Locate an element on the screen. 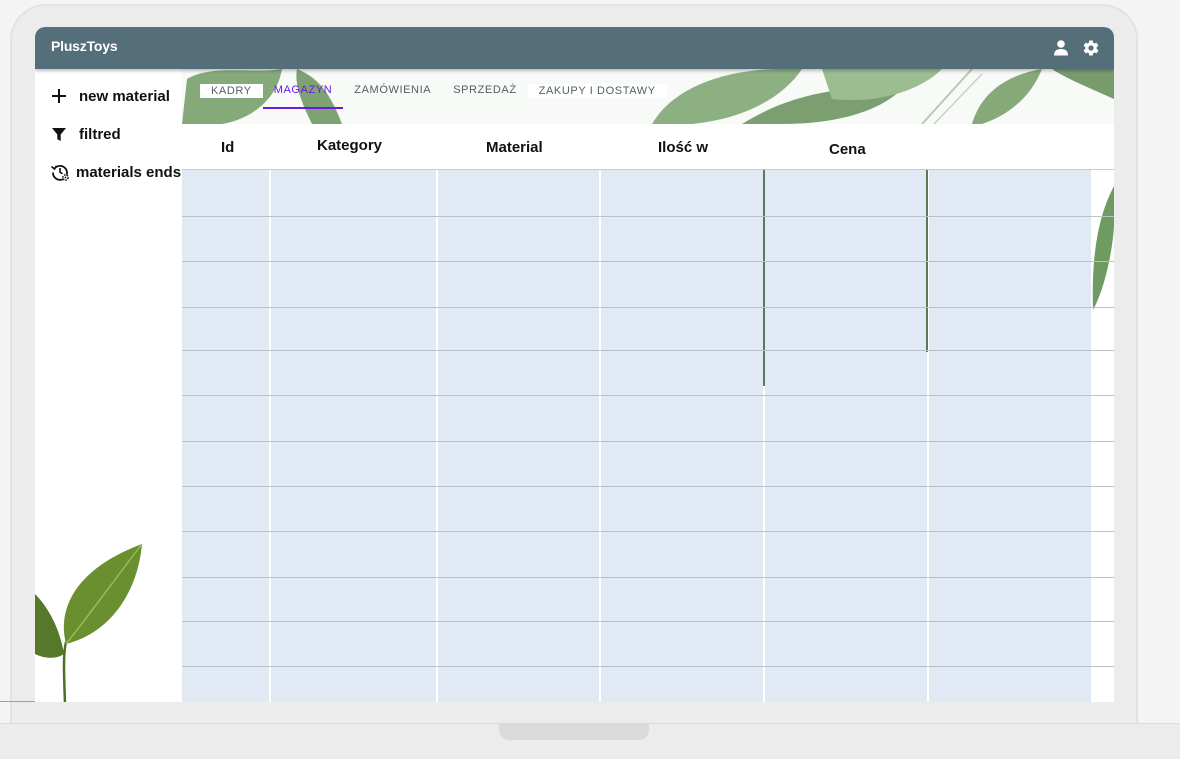 The height and width of the screenshot is (759, 1180). sidebar: new material filtred materials ends is located at coordinates (108, 385).